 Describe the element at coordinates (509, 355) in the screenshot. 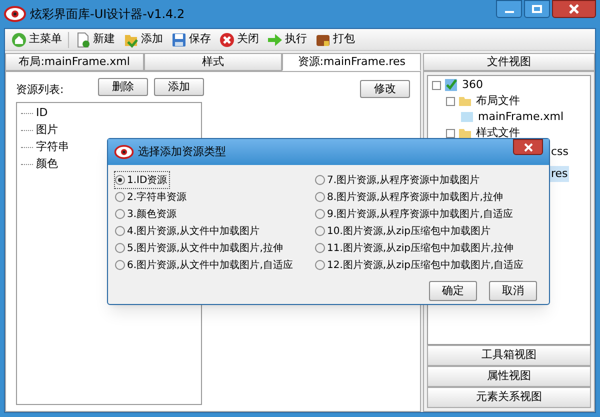

I see `panel-tab: 工具箱视图` at that location.